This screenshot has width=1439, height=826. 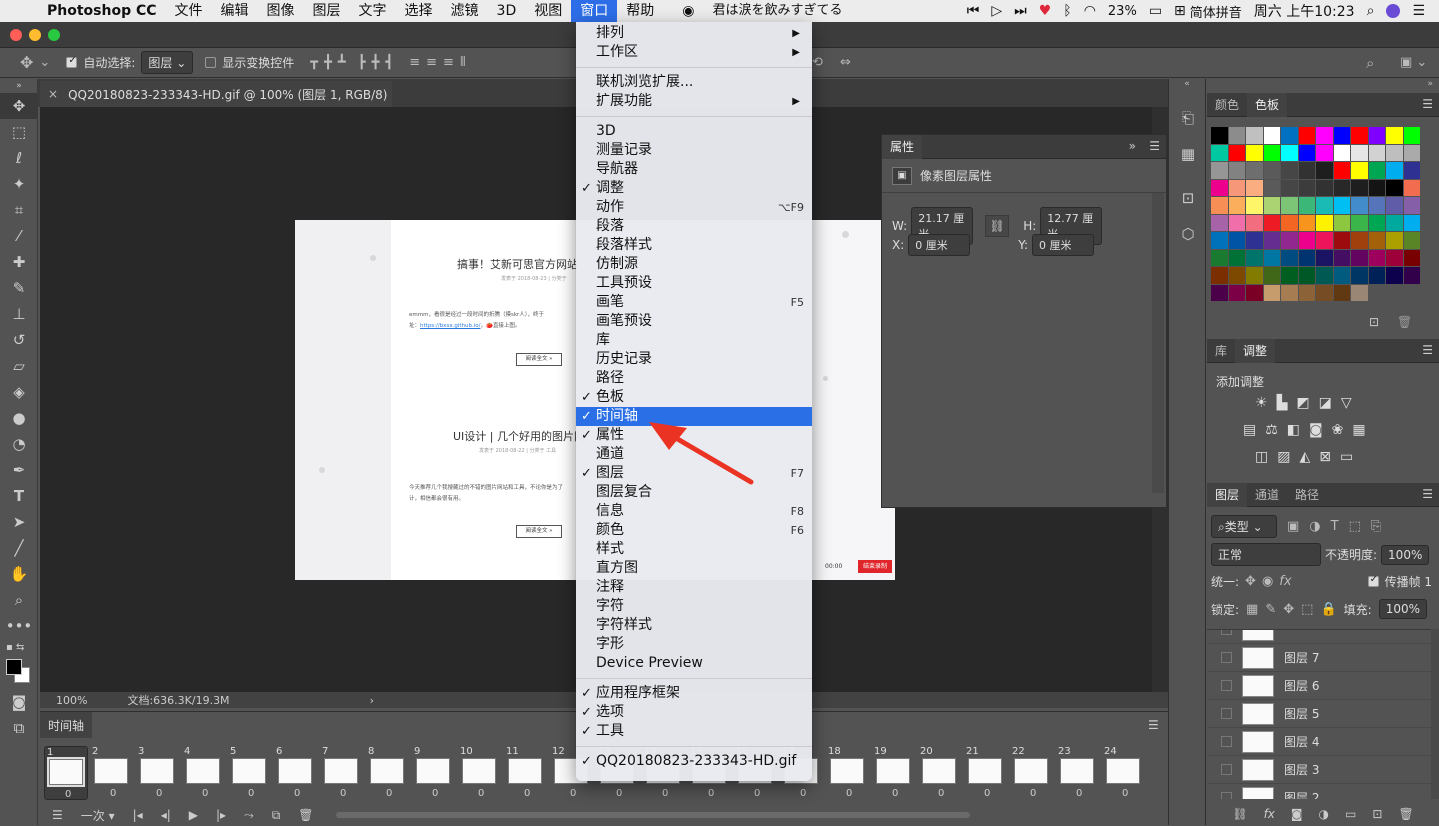 I want to click on color-lookup-icon: ▦, so click(x=1358, y=430).